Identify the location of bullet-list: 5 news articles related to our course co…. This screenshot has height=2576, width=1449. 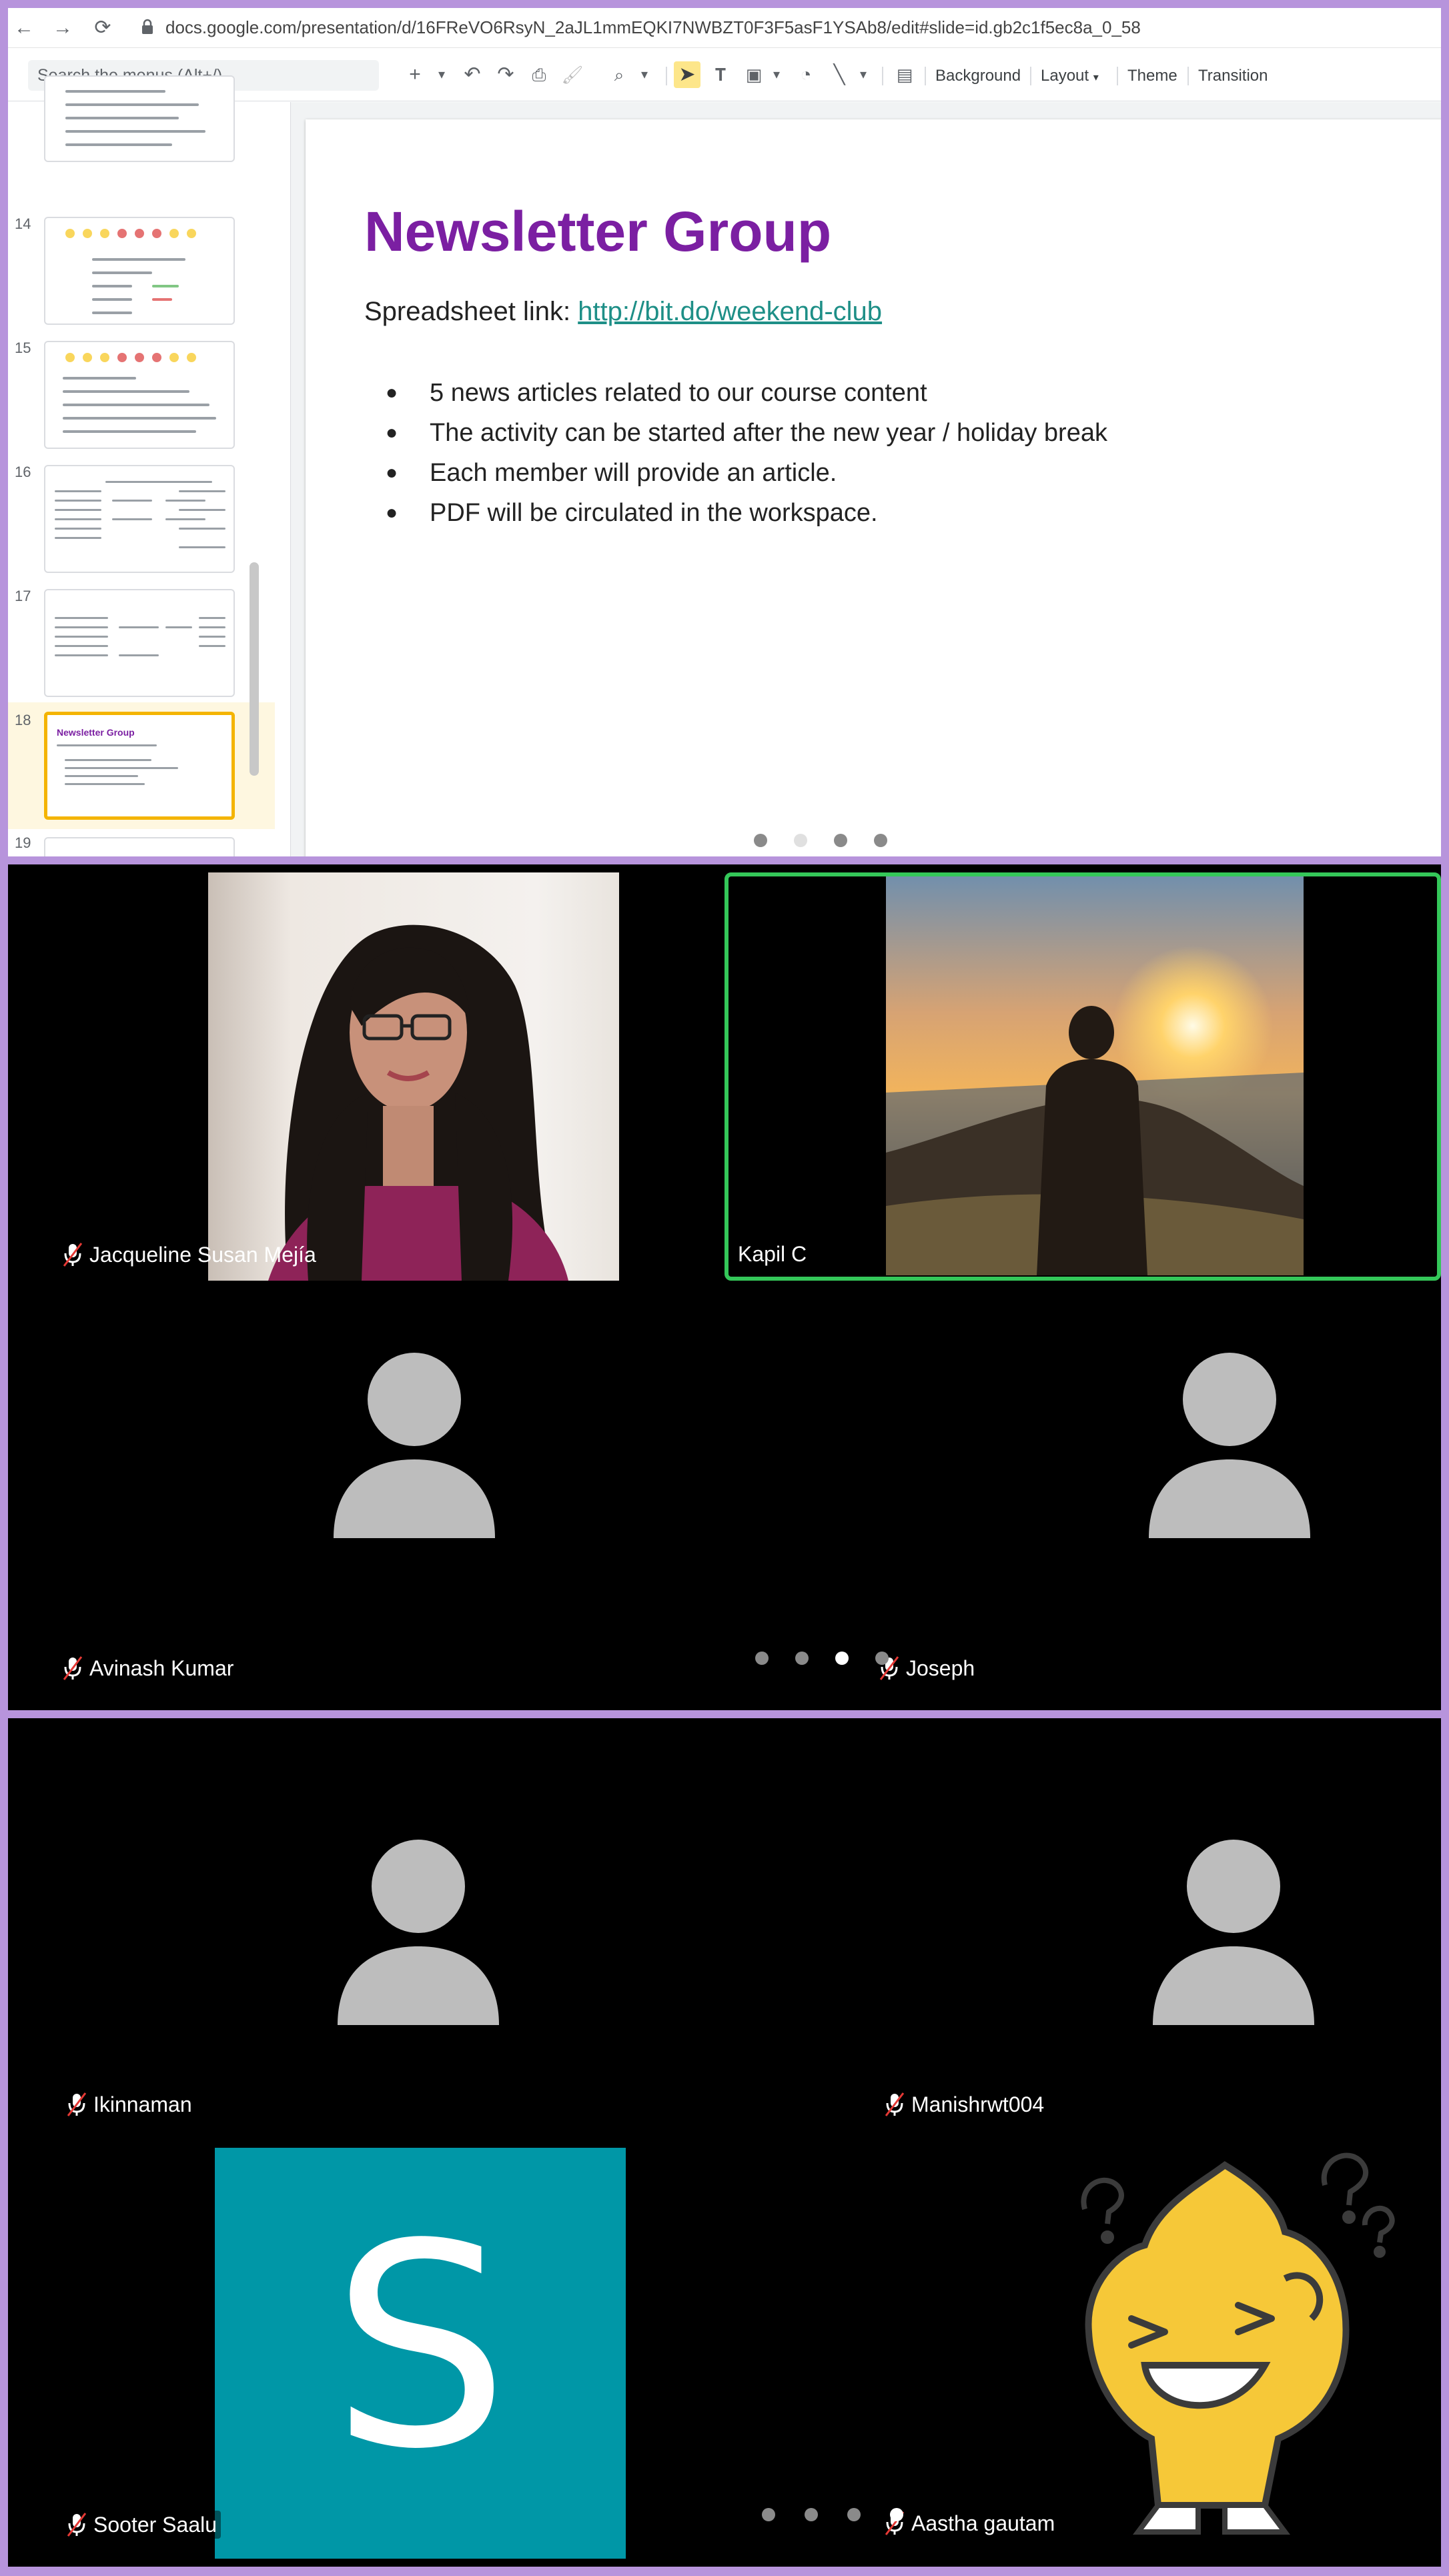
(746, 453).